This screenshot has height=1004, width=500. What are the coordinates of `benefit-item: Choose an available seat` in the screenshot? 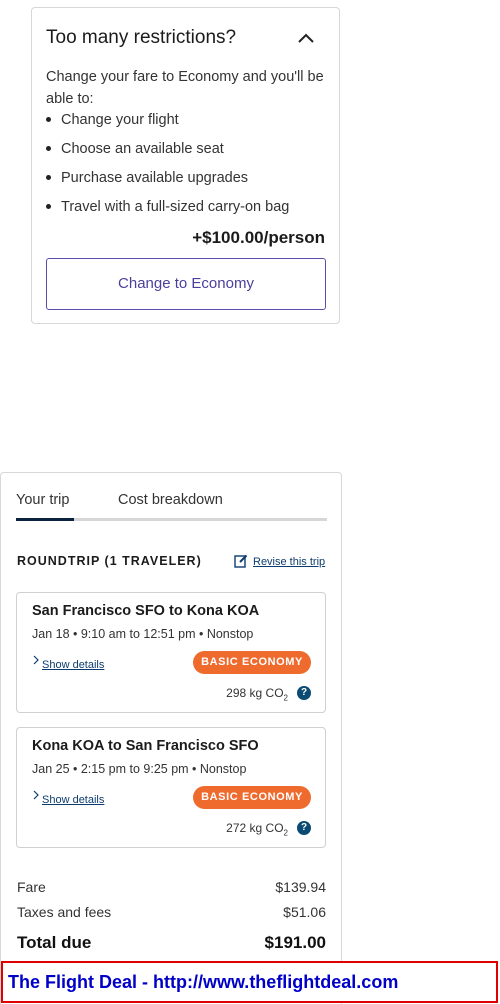 It's located at (167, 152).